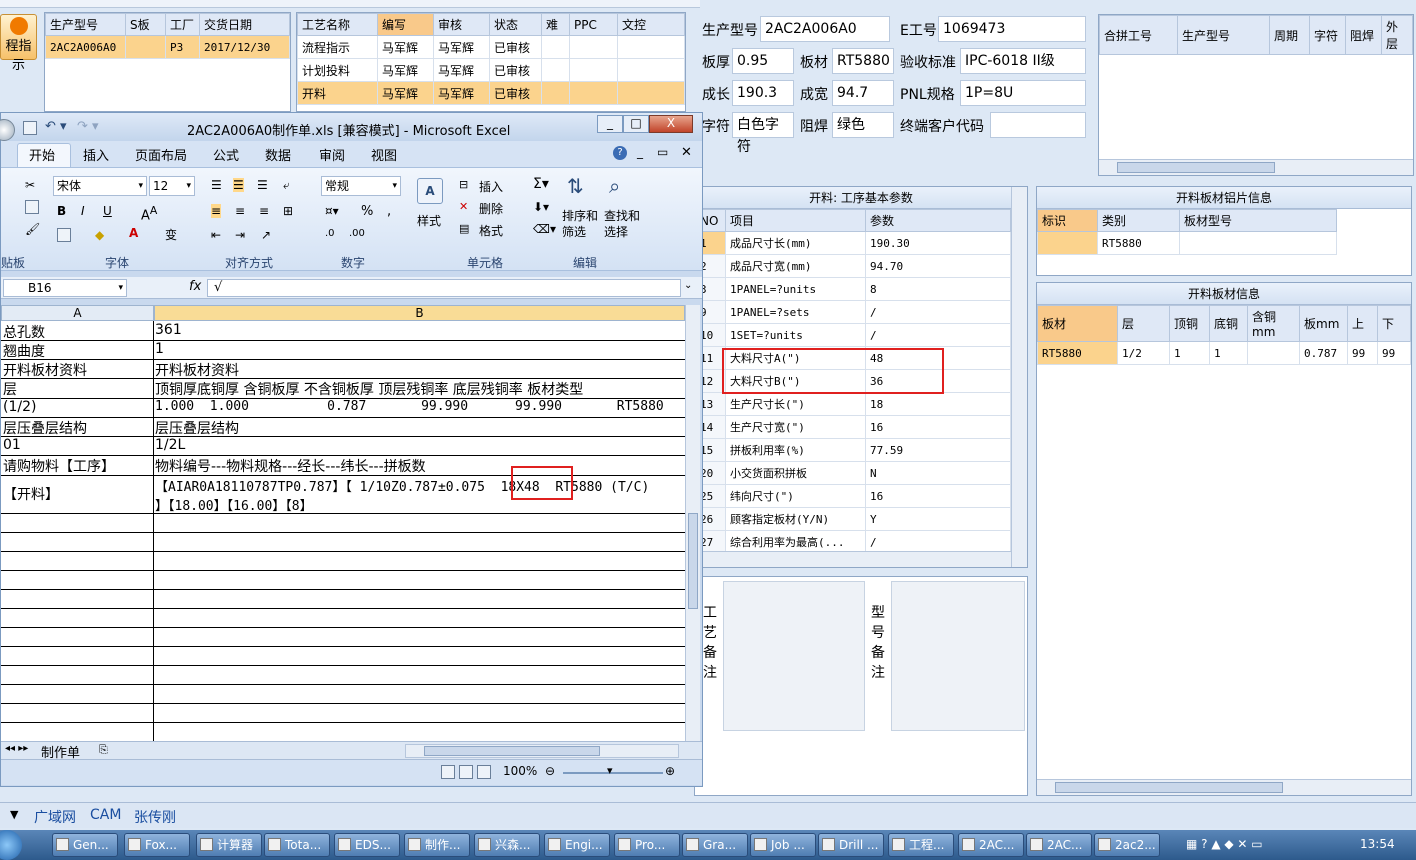 The height and width of the screenshot is (860, 1416). What do you see at coordinates (795, 404) in the screenshot?
I see `cell: 生产尺寸长(")` at bounding box center [795, 404].